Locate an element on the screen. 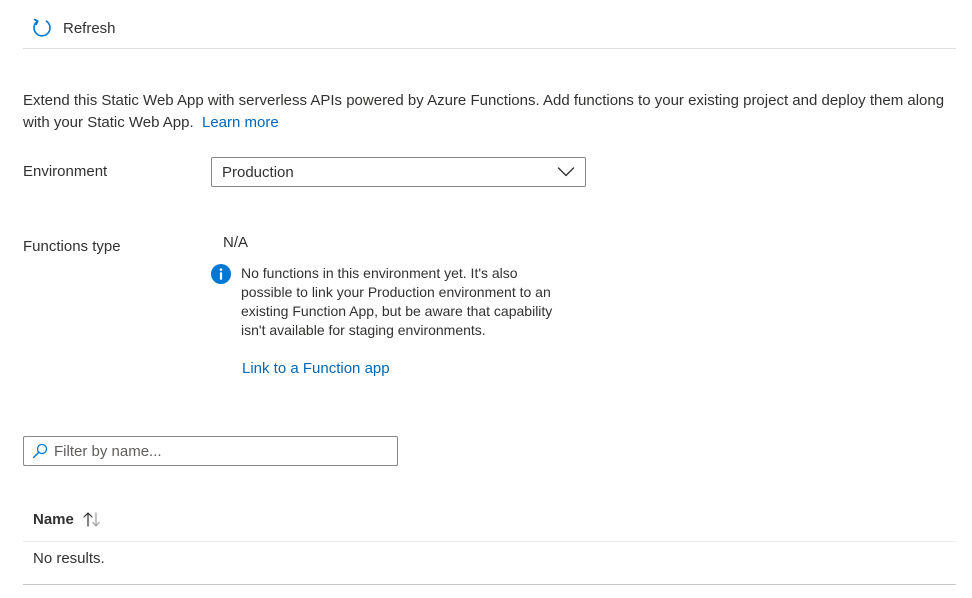 The height and width of the screenshot is (598, 972). environment-label: Environment is located at coordinates (65, 171).